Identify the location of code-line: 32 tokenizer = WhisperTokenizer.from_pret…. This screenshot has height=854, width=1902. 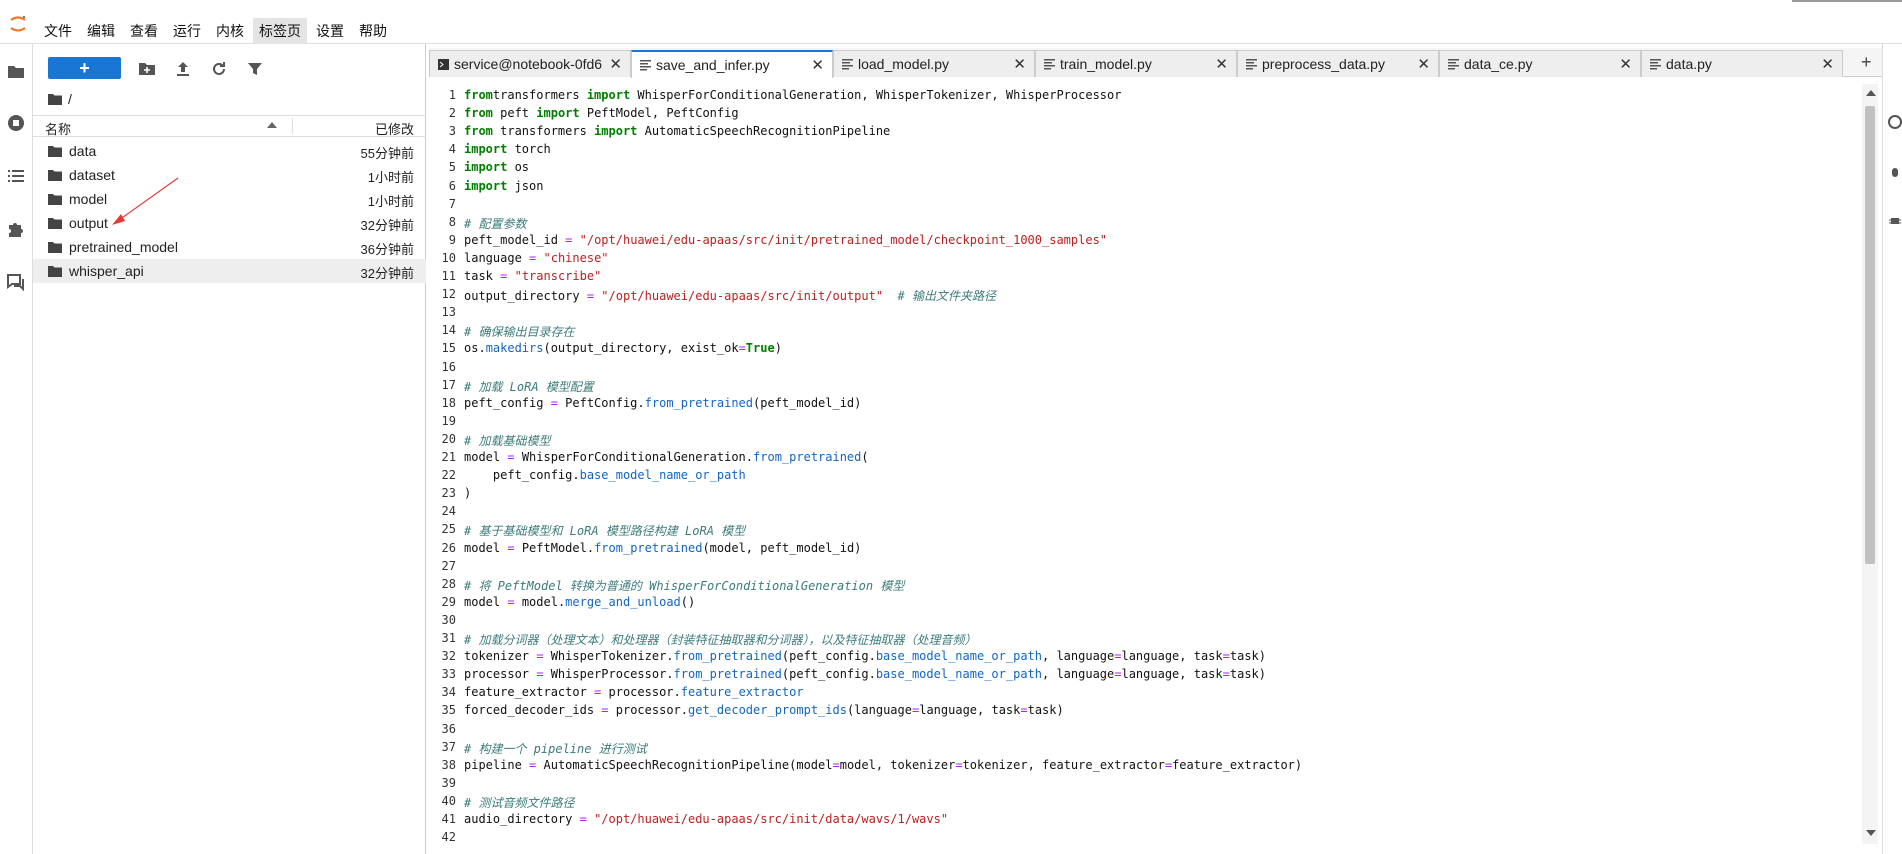
(1152, 658).